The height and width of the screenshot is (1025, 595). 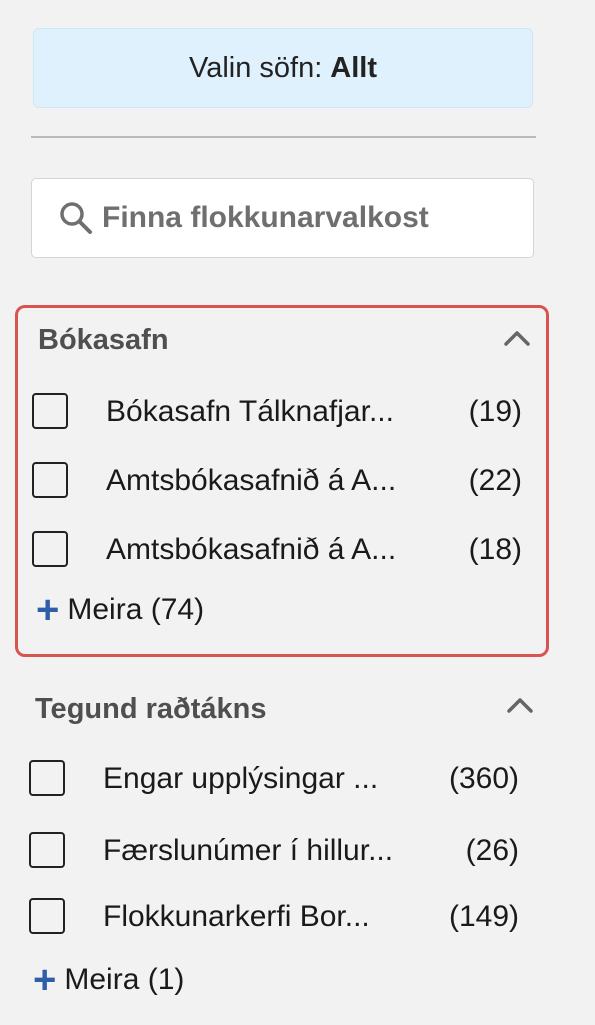 What do you see at coordinates (302, 218) in the screenshot?
I see `facet-search-input` at bounding box center [302, 218].